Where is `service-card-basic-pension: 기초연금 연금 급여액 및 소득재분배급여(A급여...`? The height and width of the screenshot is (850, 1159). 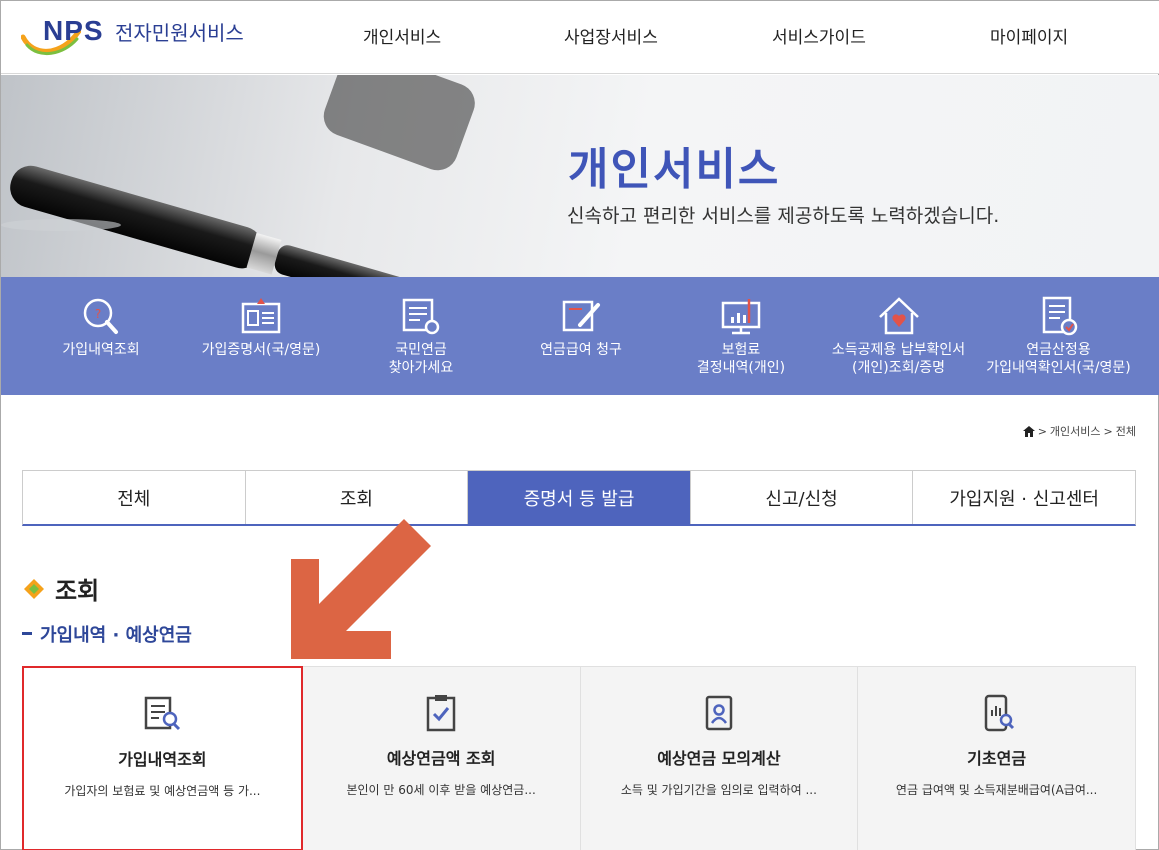 service-card-basic-pension: 기초연금 연금 급여액 및 소득재분배급여(A급여... is located at coordinates (997, 758).